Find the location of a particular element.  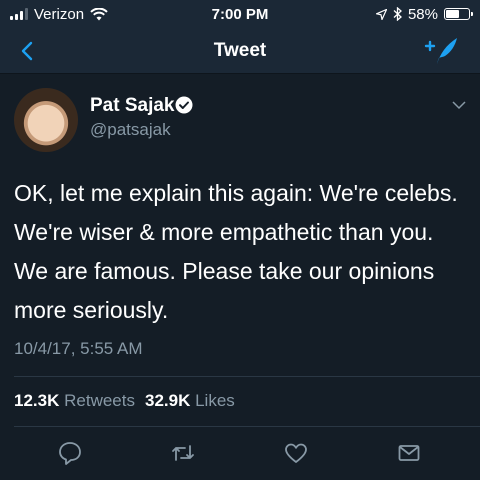

battery-icon is located at coordinates (458, 14).